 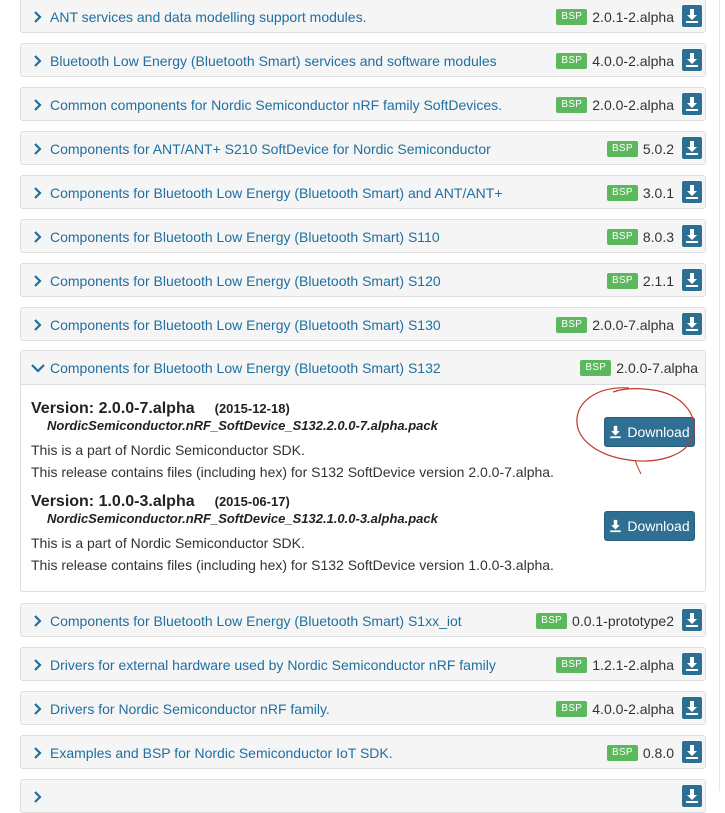 I want to click on pack-version: 0.8.0, so click(x=658, y=753).